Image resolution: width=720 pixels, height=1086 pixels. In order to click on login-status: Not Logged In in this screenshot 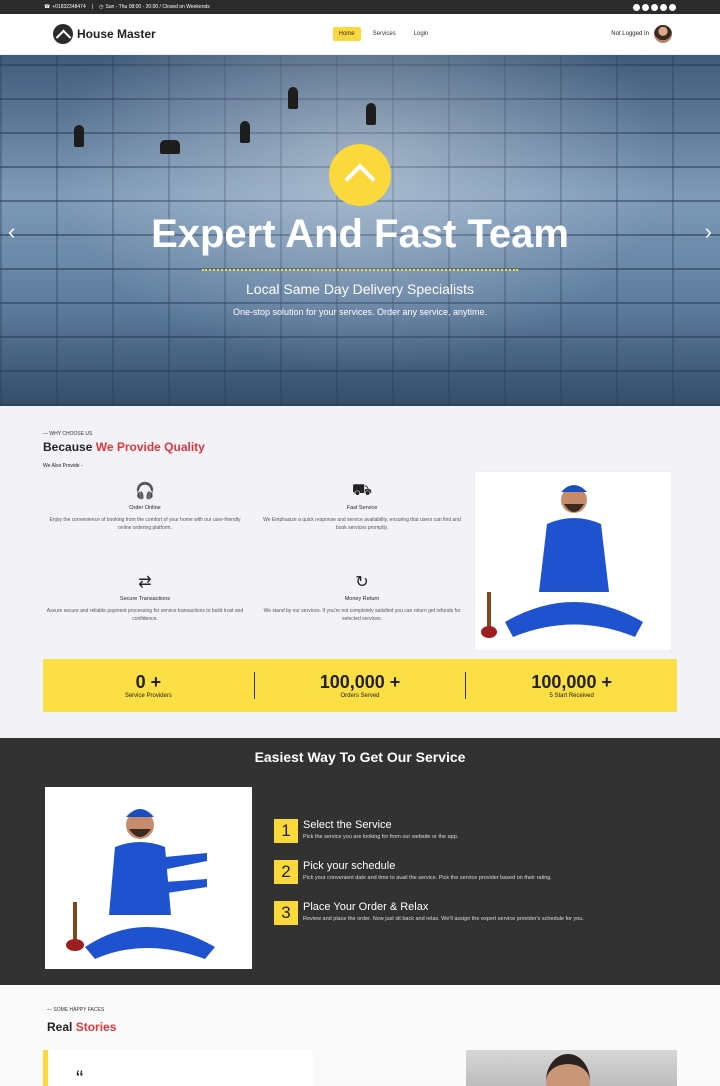, I will do `click(630, 34)`.